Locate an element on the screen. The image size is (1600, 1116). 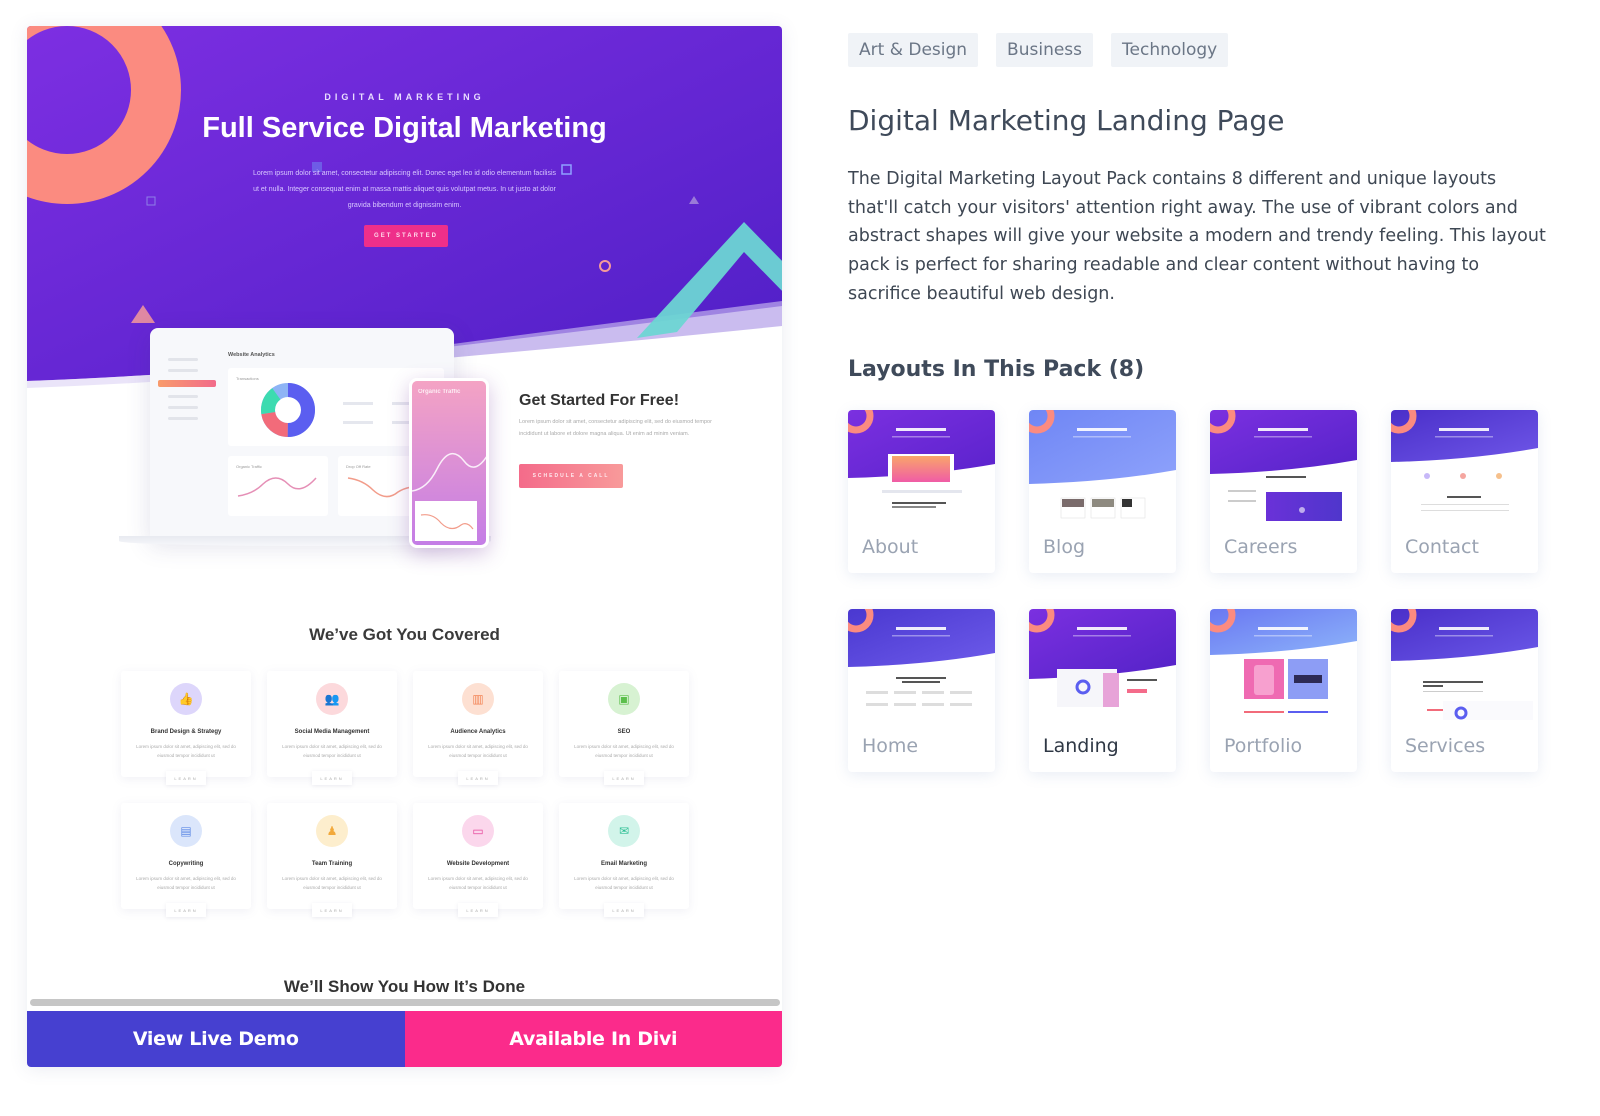
users-icon: 👥 is located at coordinates (332, 699).